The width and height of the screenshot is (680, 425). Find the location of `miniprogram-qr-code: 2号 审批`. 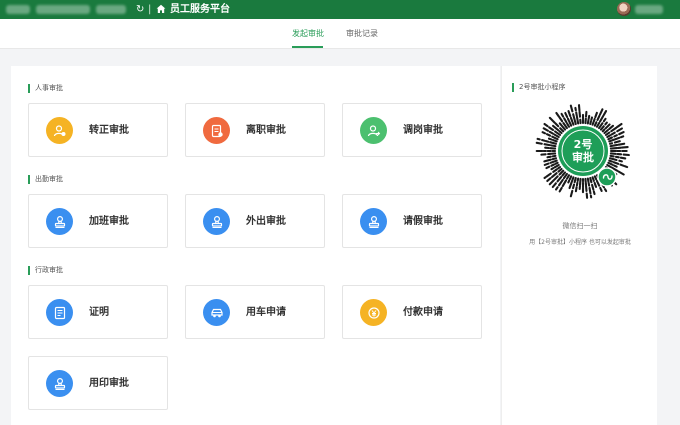

miniprogram-qr-code: 2号 审批 is located at coordinates (583, 151).